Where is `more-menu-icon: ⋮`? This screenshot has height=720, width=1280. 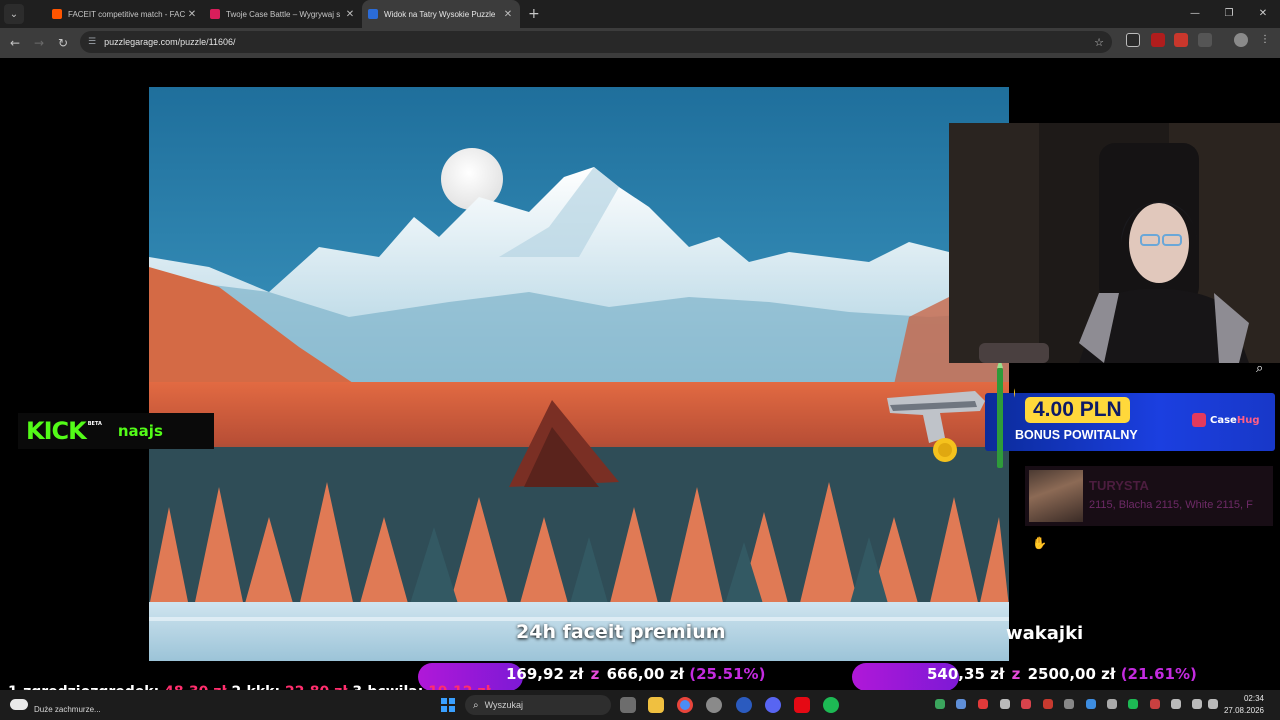 more-menu-icon: ⋮ is located at coordinates (1265, 40).